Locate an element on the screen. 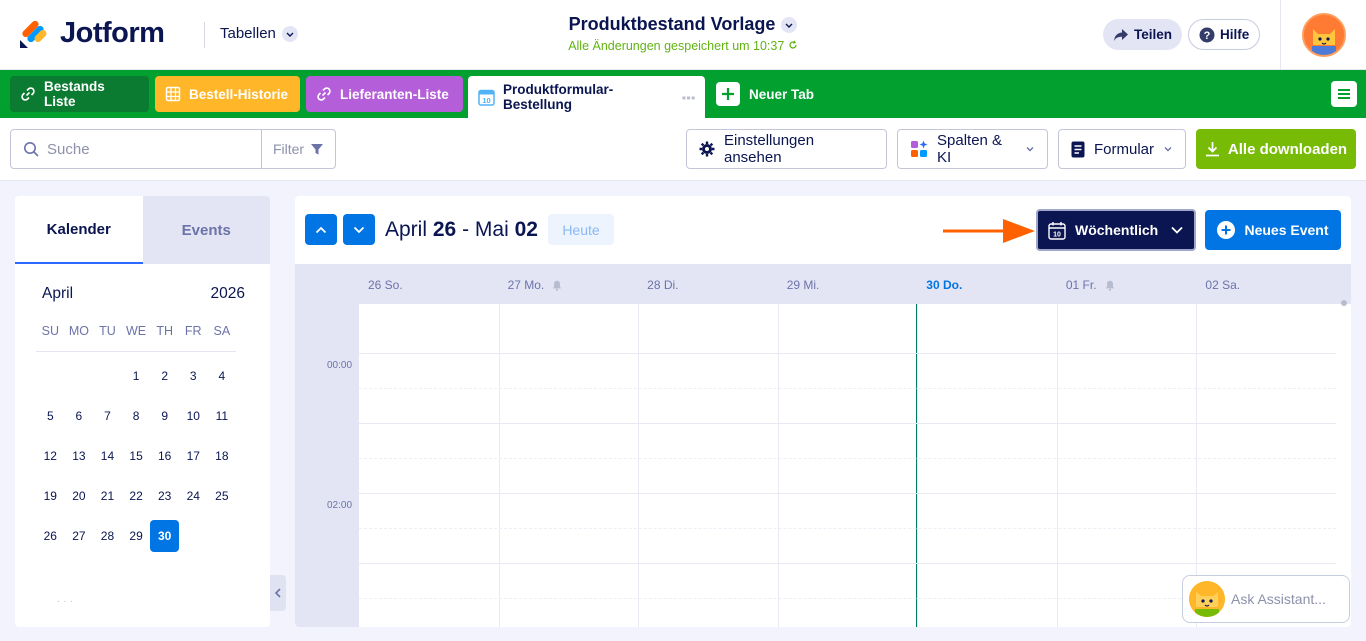  day-cell: 5 is located at coordinates (50, 416).